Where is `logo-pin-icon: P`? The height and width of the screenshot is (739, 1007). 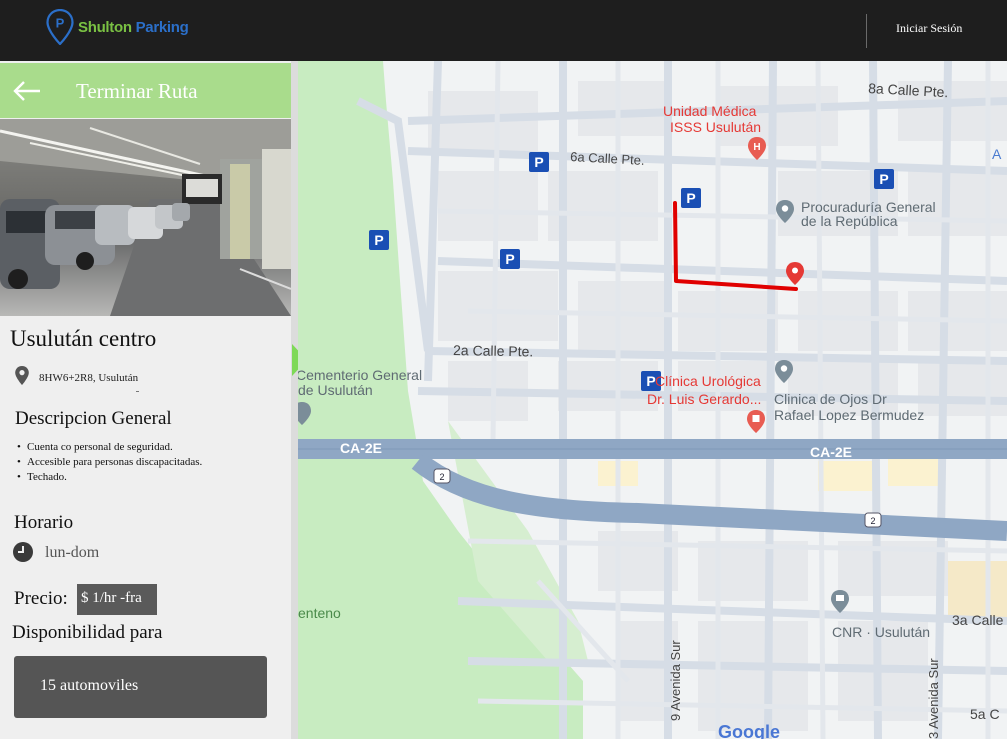 logo-pin-icon: P is located at coordinates (60, 27).